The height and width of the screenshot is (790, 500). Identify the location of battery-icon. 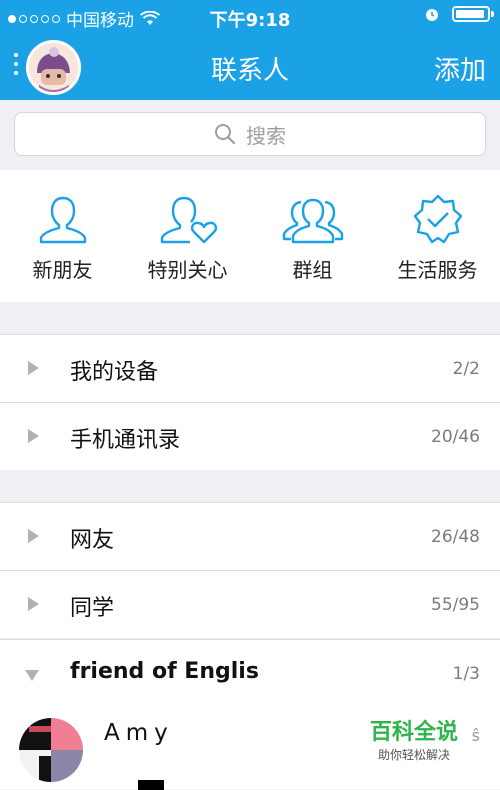
(473, 14).